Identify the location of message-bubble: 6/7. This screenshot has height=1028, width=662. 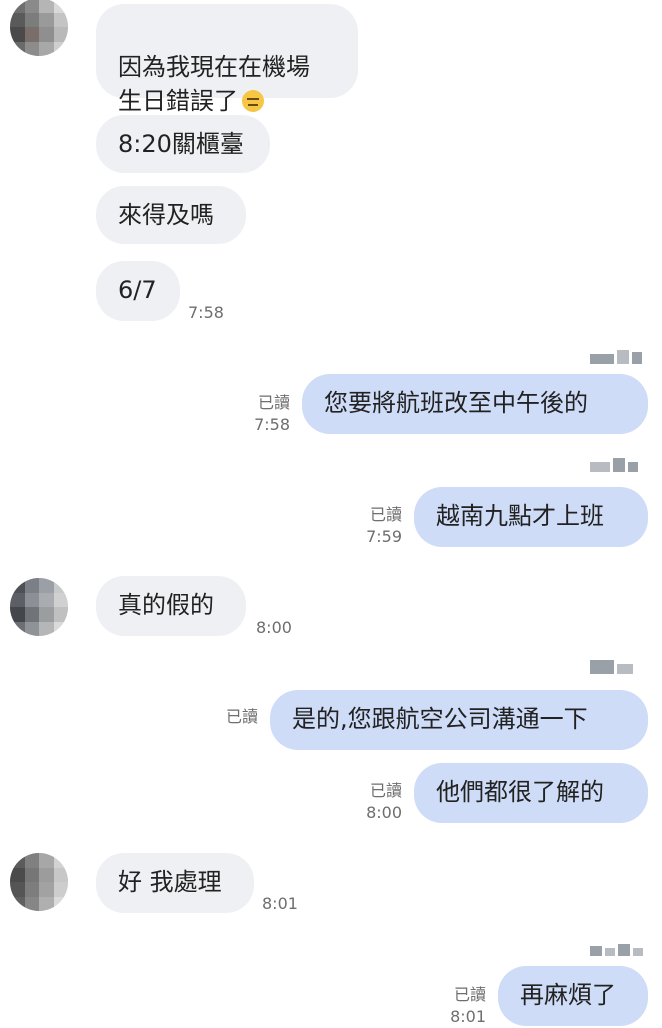
(138, 291).